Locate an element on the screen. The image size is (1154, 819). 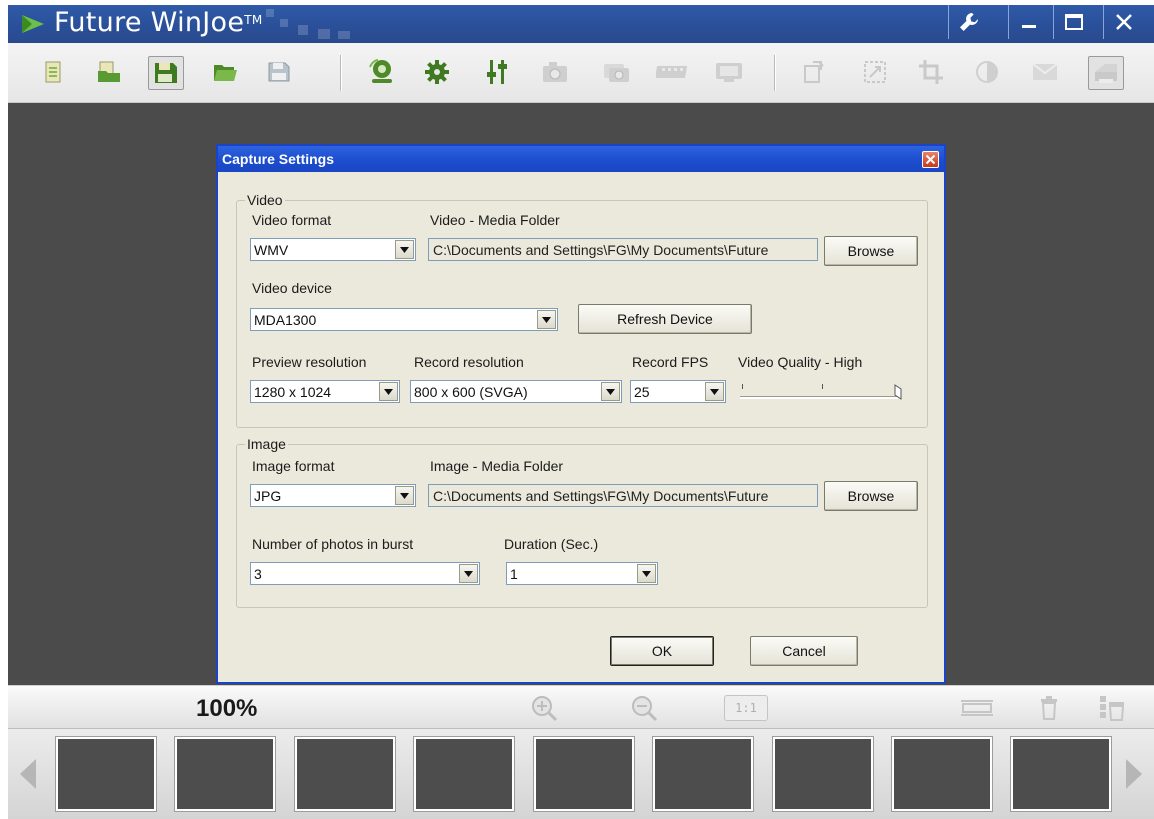
video-strip-button is located at coordinates (673, 72).